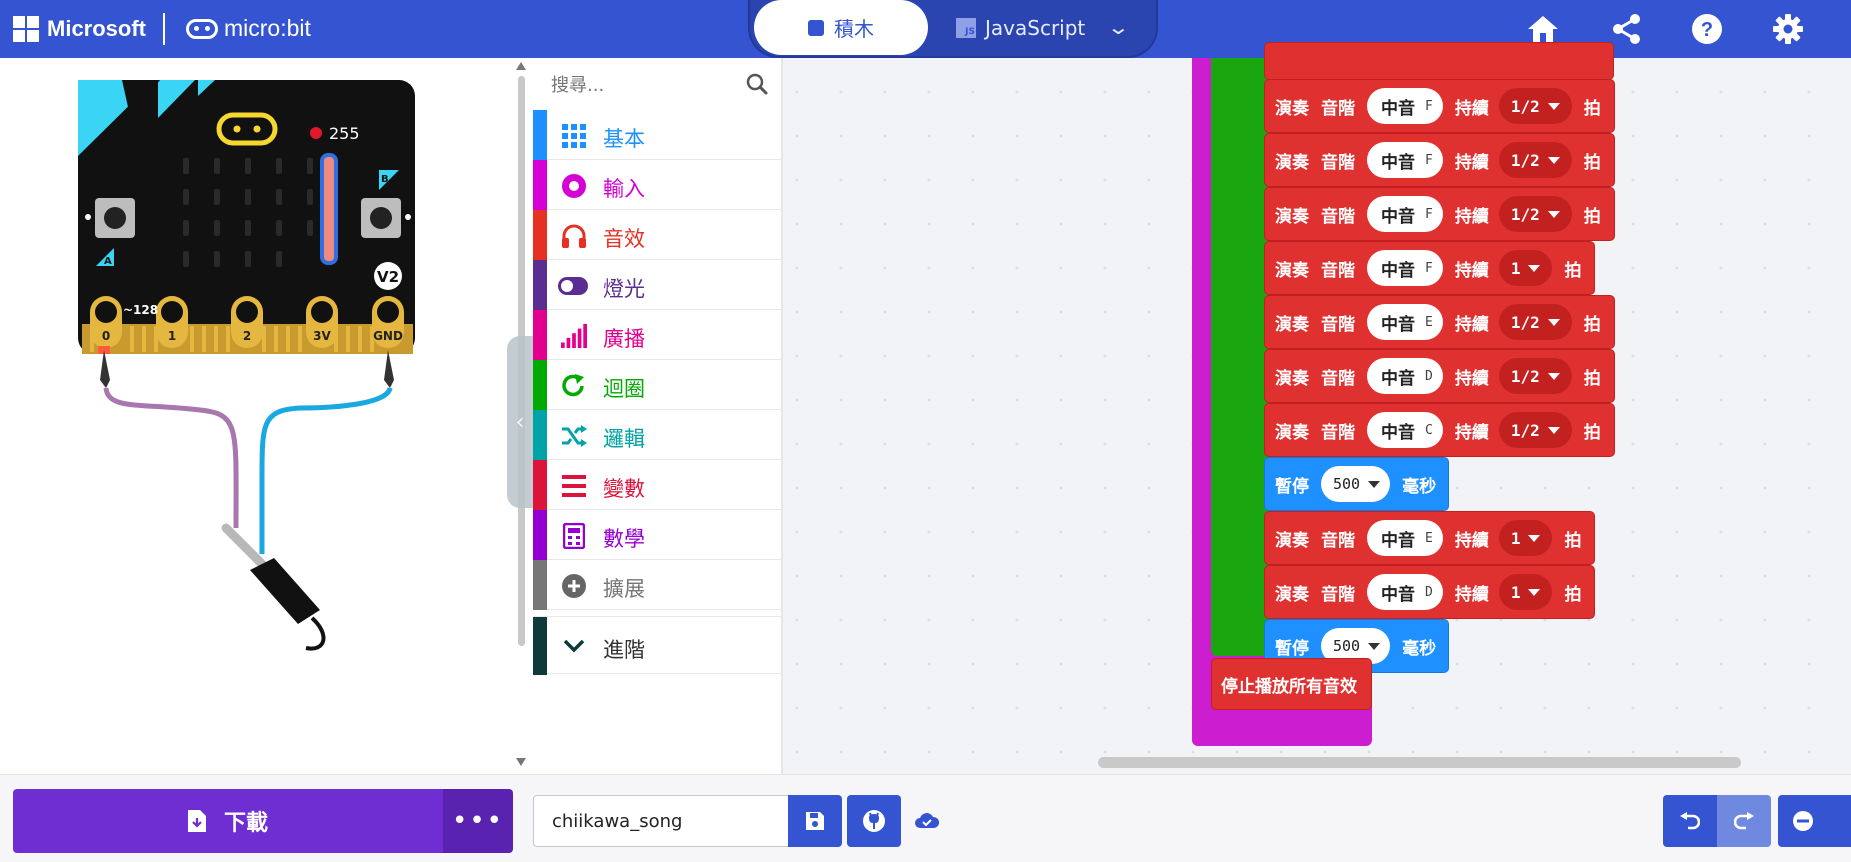  I want to click on redo-button, so click(1744, 821).